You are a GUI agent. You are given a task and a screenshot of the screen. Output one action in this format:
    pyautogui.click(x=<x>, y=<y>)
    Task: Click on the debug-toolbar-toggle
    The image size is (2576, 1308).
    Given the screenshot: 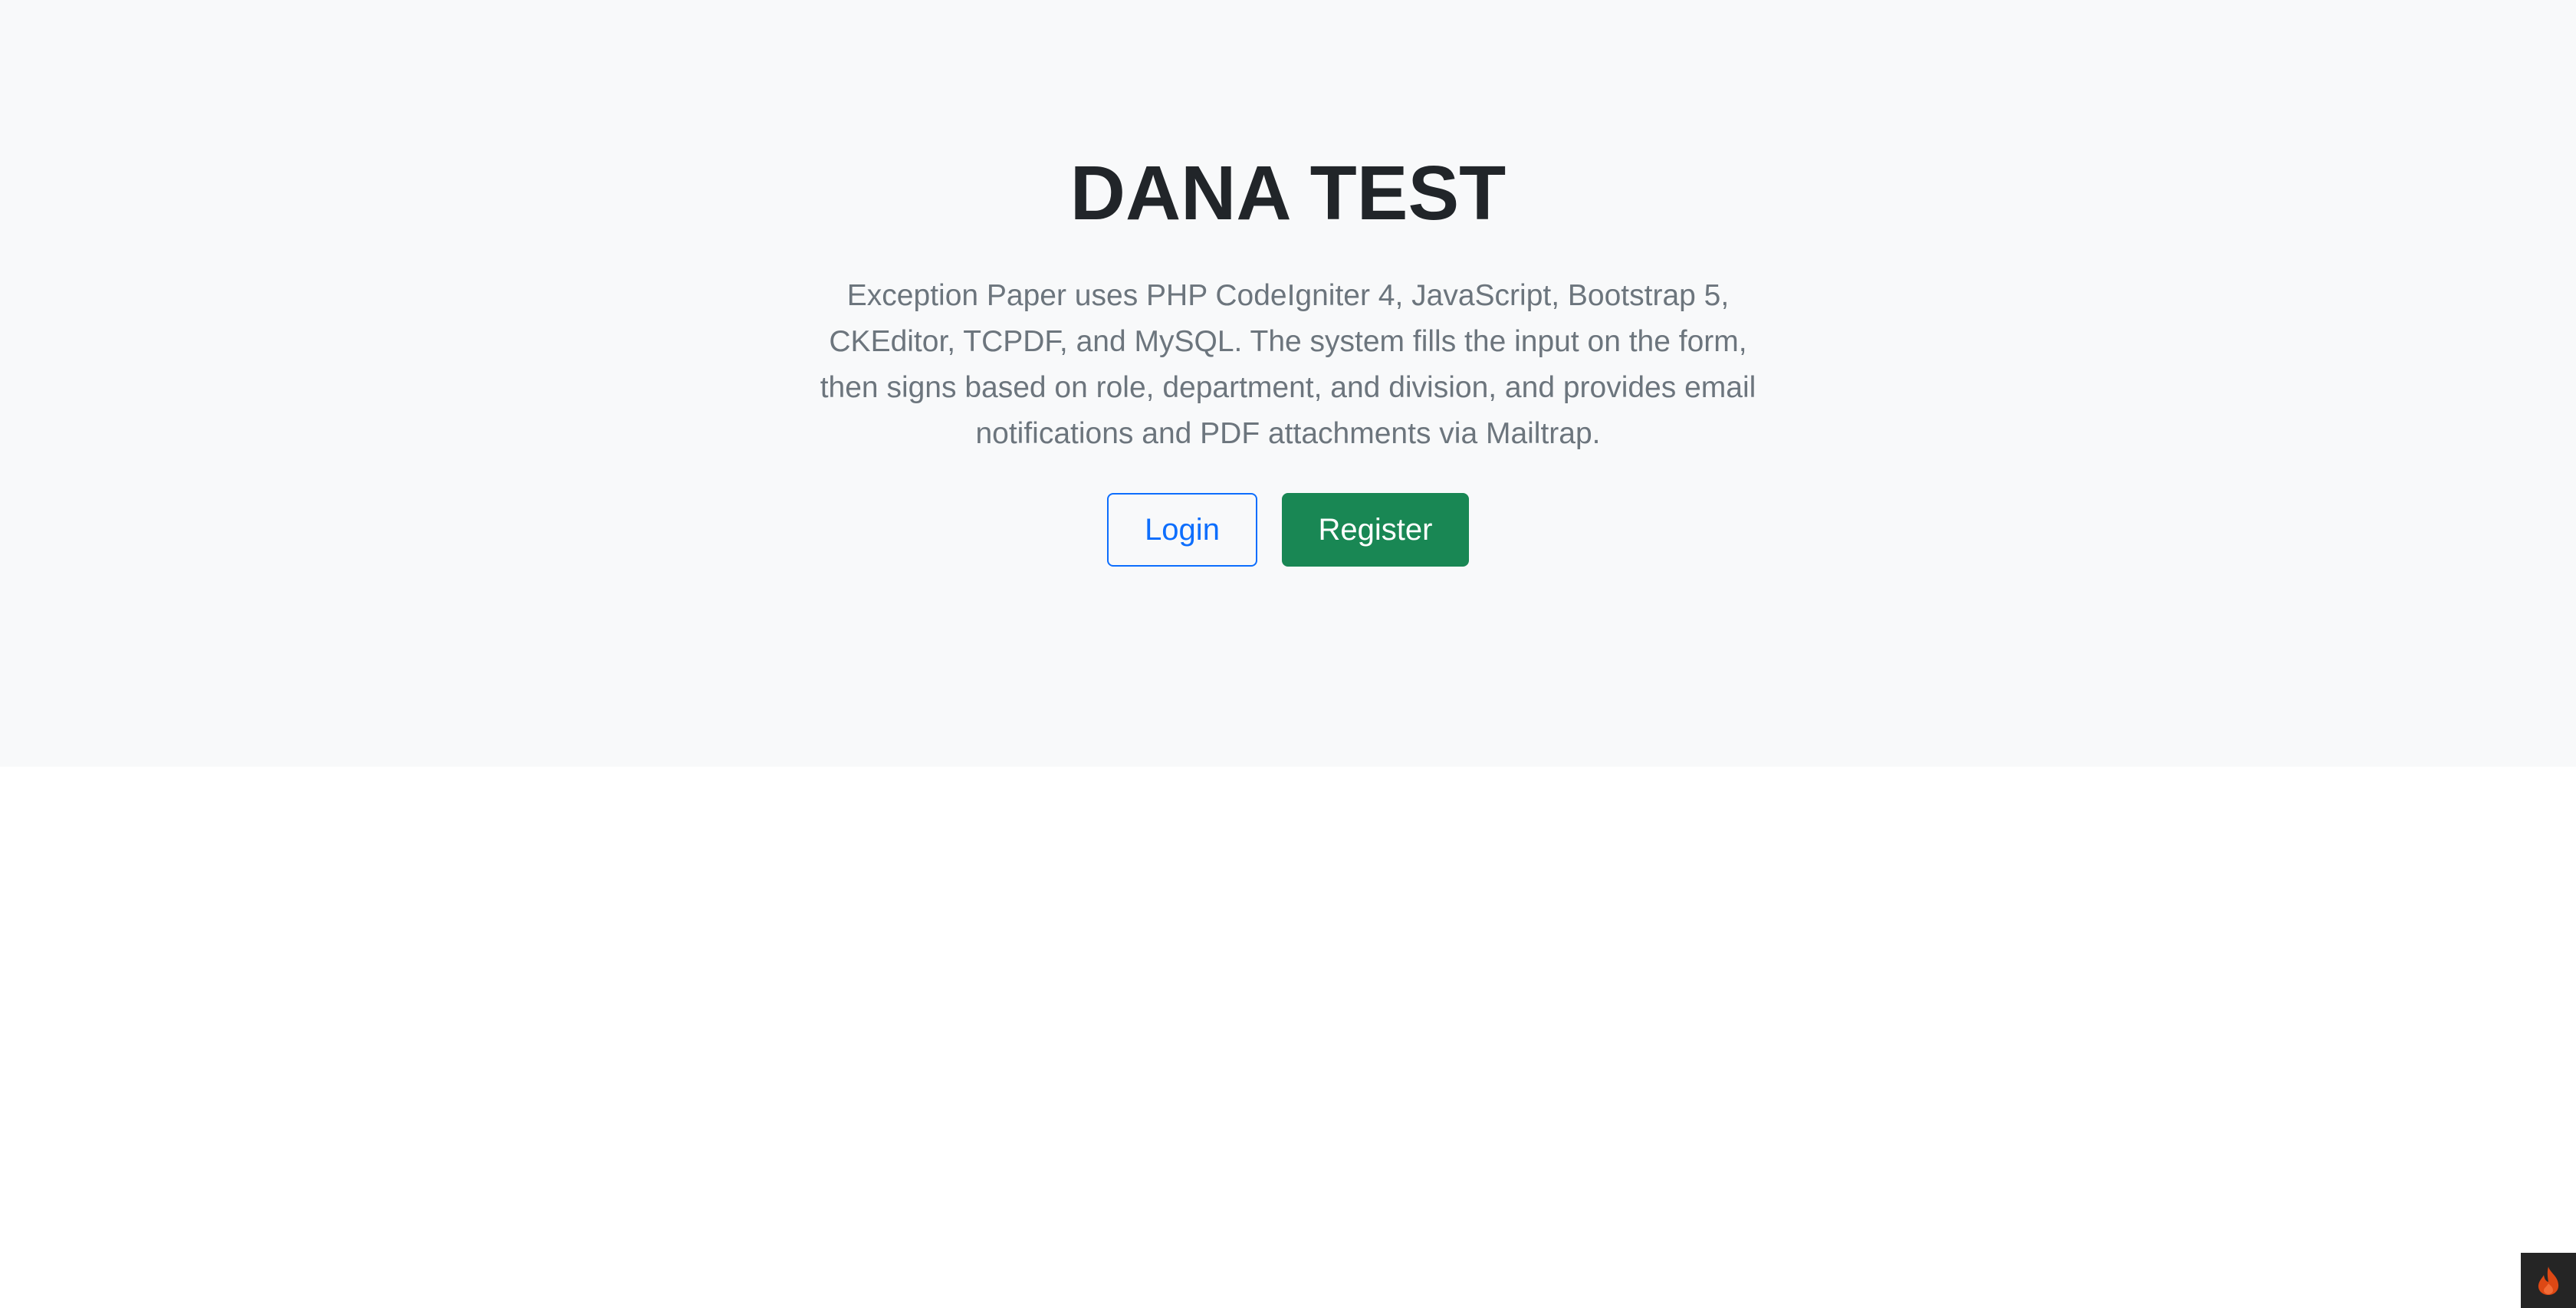 What is the action you would take?
    pyautogui.click(x=2548, y=1280)
    